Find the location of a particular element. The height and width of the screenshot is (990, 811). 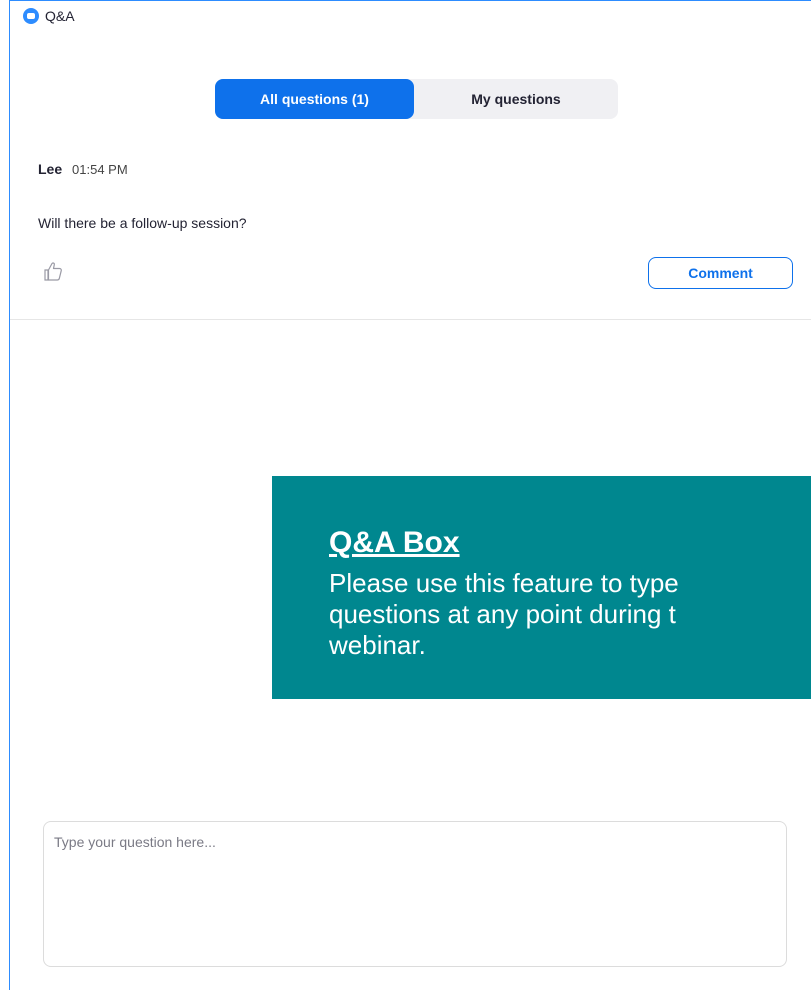

tab-my-questions: My questions is located at coordinates (516, 99).